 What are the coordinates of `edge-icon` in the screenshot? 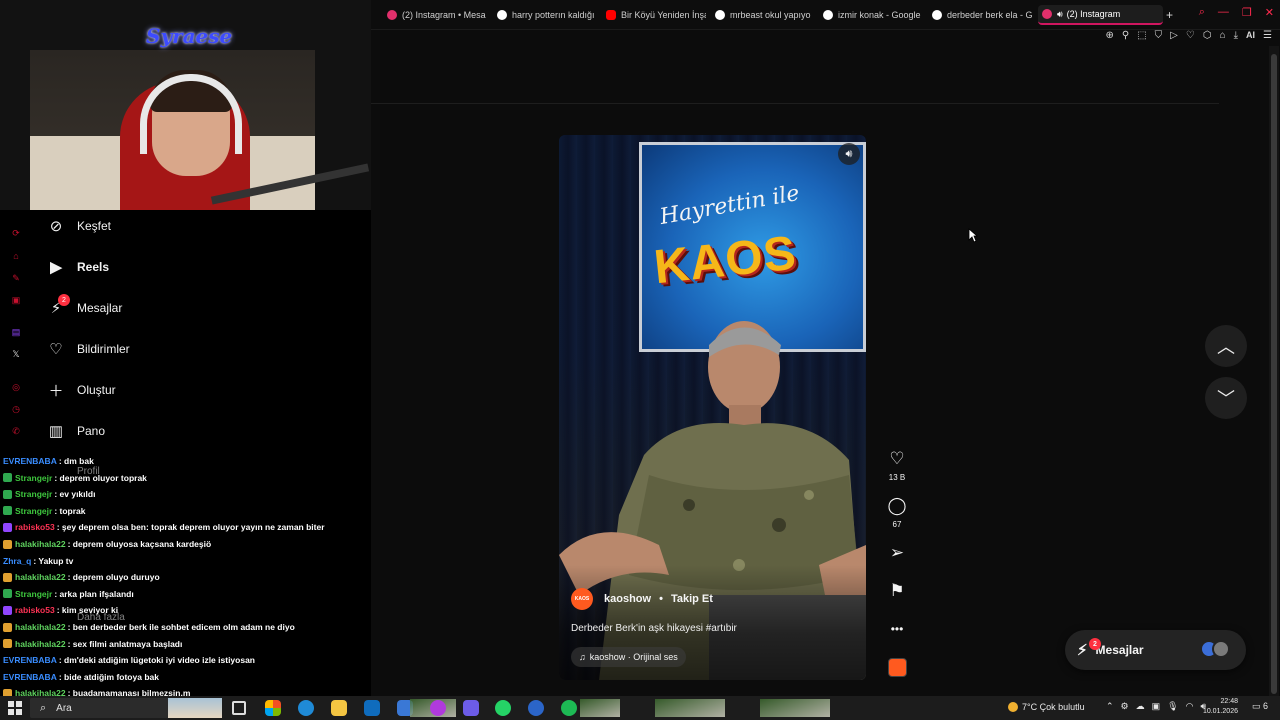 It's located at (306, 708).